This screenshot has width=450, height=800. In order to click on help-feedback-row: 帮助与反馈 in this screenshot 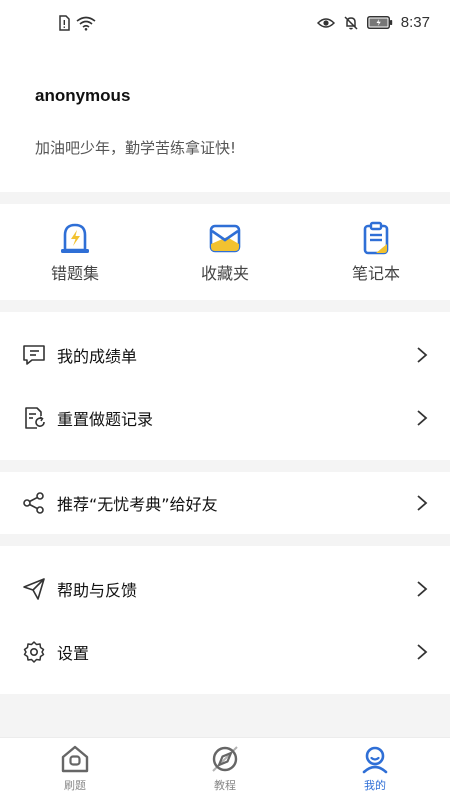, I will do `click(225, 589)`.